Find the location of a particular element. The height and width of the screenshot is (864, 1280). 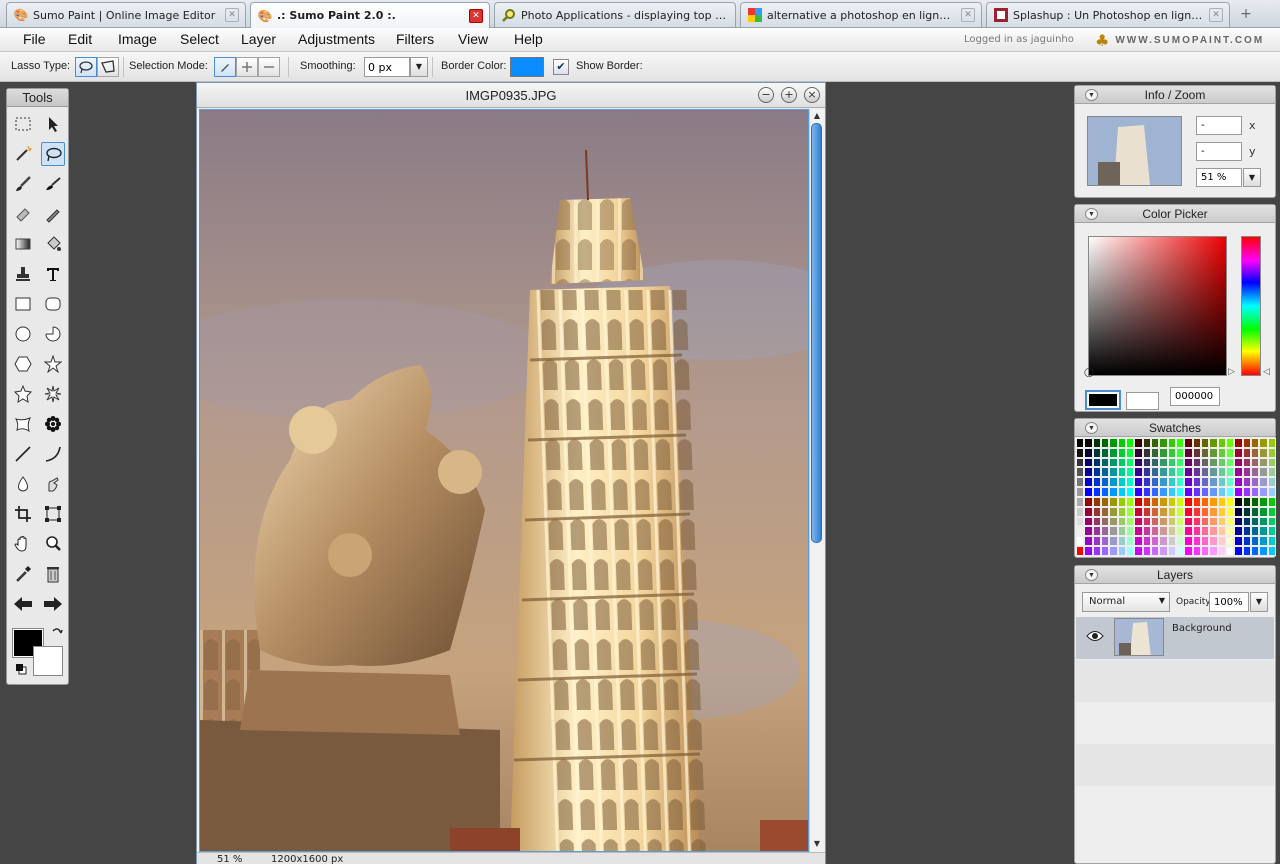

browser-tab-sumo-paint-2: 🎨 .: Sumo Paint 2.0 :. ✕ is located at coordinates (370, 15).